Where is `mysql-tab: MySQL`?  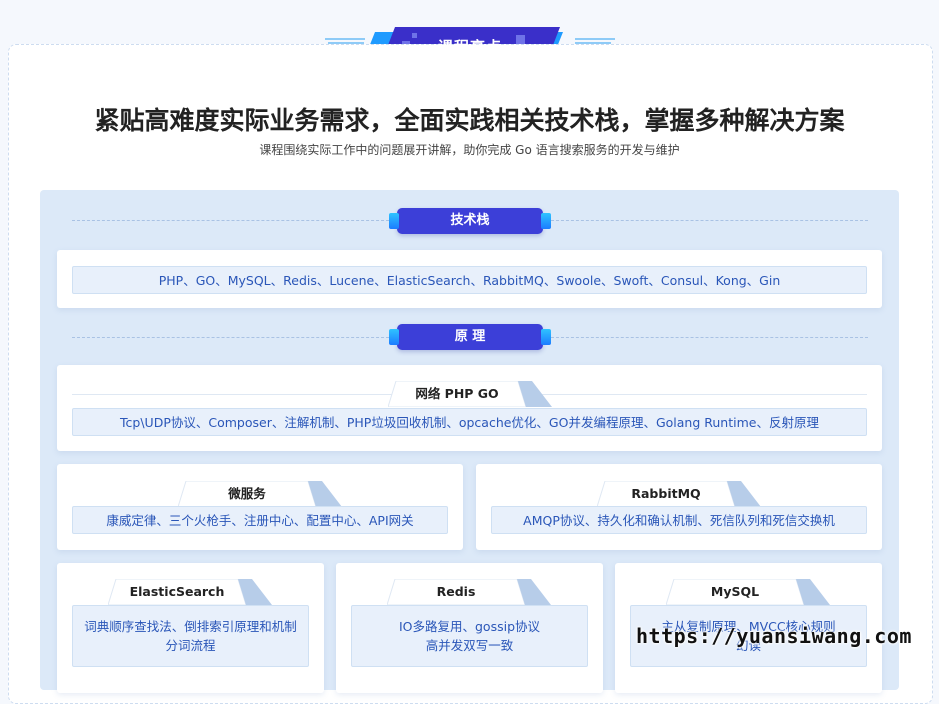 mysql-tab: MySQL is located at coordinates (748, 592).